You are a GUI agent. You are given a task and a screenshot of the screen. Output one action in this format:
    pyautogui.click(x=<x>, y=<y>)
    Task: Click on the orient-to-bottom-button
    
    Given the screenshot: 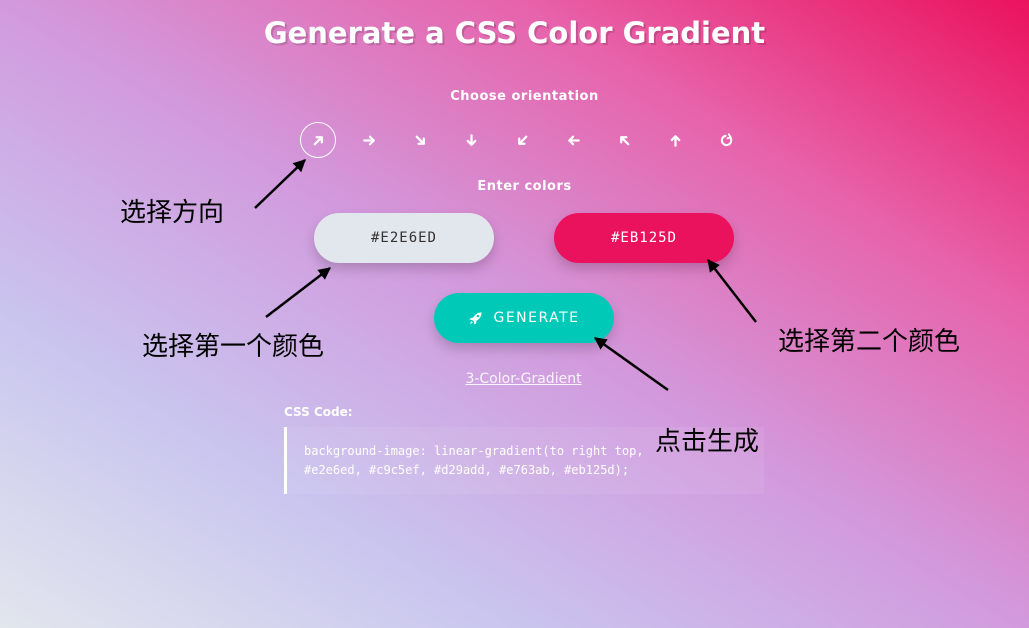 What is the action you would take?
    pyautogui.click(x=471, y=140)
    